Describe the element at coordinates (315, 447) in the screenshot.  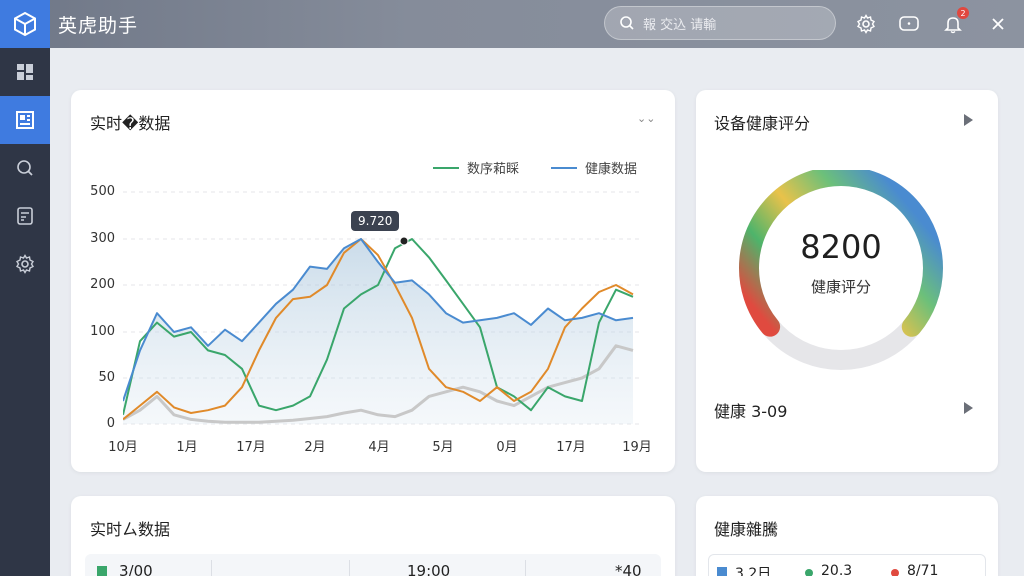
I see `x-tick-label: 2月` at that location.